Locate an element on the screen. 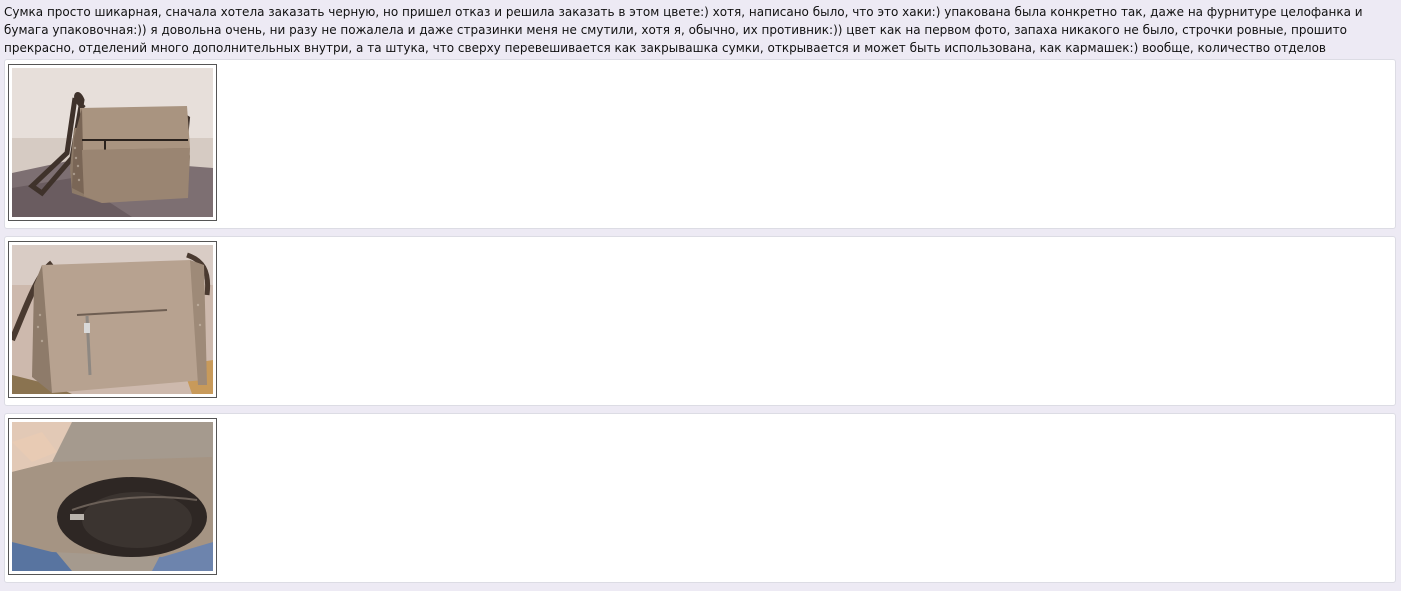 The width and height of the screenshot is (1401, 591). bag-photo-front is located at coordinates (112, 142).